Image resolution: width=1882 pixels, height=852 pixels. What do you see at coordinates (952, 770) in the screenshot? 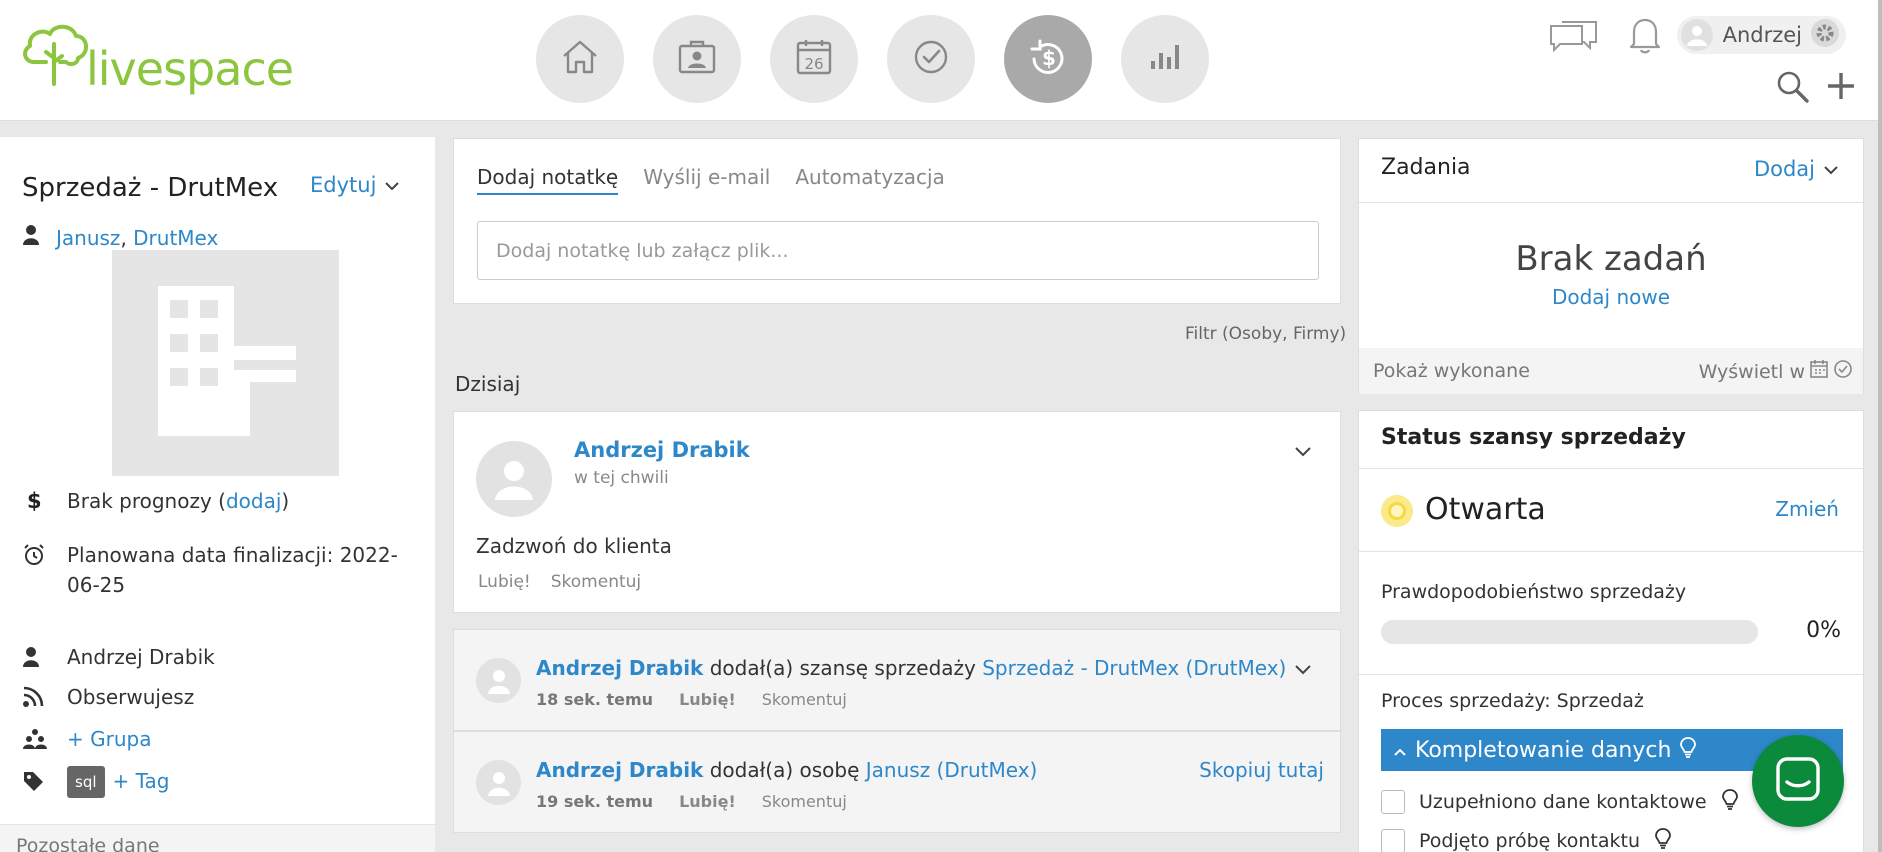
I see `activity-target-link: Janusz (DrutMex)` at bounding box center [952, 770].